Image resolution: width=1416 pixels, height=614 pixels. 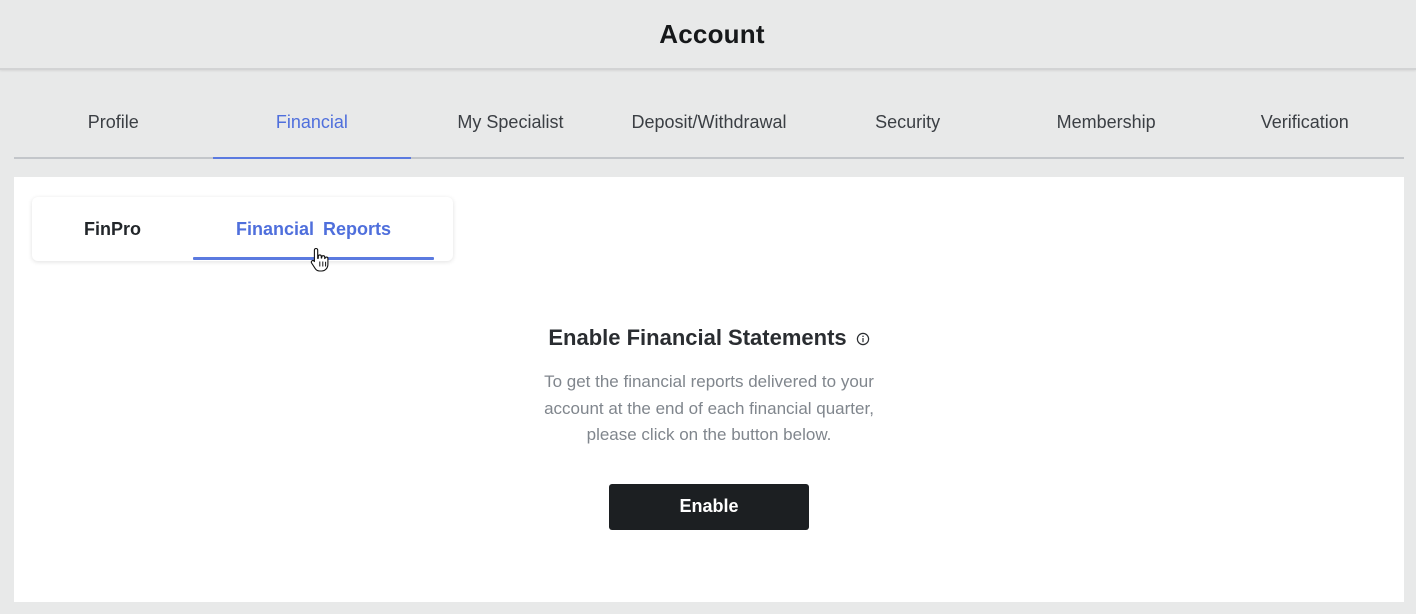 What do you see at coordinates (1106, 123) in the screenshot?
I see `tab-membership: Membership` at bounding box center [1106, 123].